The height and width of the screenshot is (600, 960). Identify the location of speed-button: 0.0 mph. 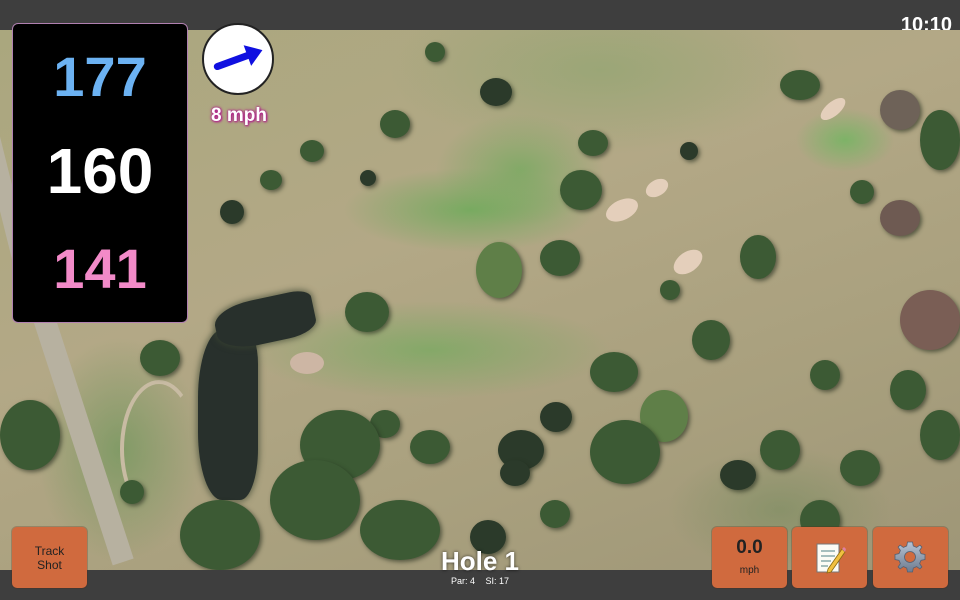
(749, 557).